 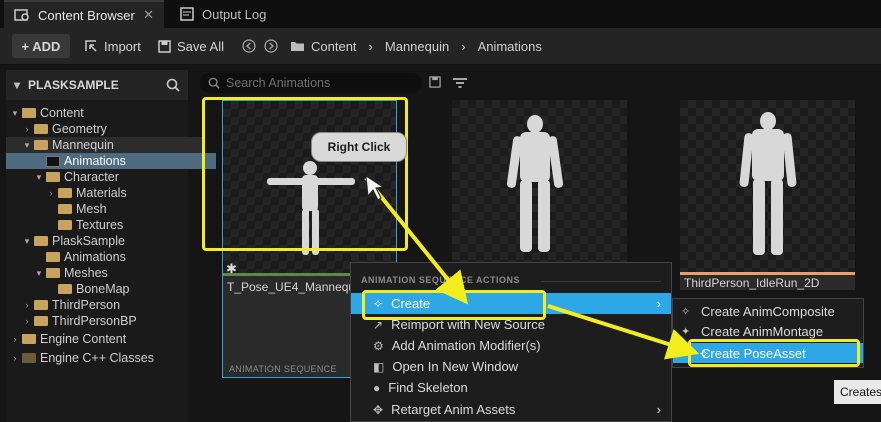 What do you see at coordinates (375, 188) in the screenshot?
I see `mouse-cursor-icon` at bounding box center [375, 188].